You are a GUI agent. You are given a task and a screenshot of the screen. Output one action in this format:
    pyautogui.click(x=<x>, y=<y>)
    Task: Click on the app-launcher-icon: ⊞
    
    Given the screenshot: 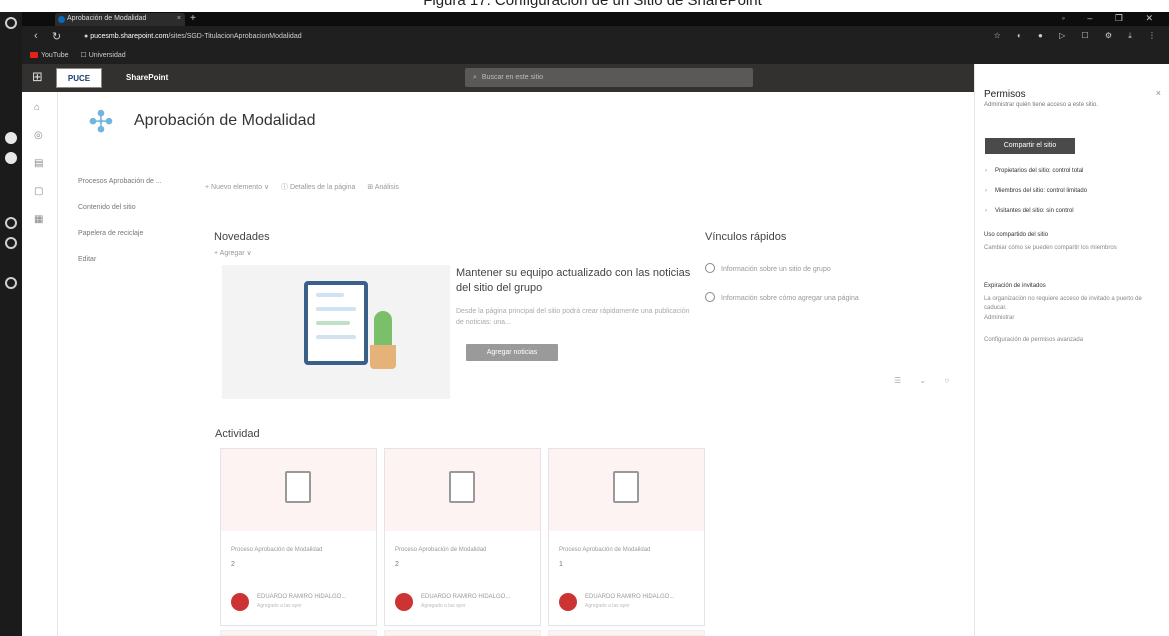 What is the action you would take?
    pyautogui.click(x=37, y=77)
    